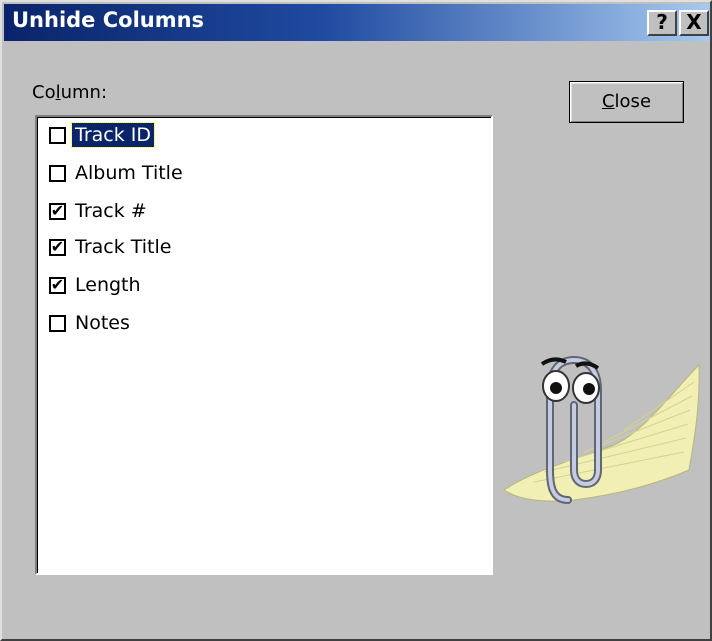 Image resolution: width=712 pixels, height=641 pixels. Describe the element at coordinates (57, 173) in the screenshot. I see `checkbox-album-title` at that location.